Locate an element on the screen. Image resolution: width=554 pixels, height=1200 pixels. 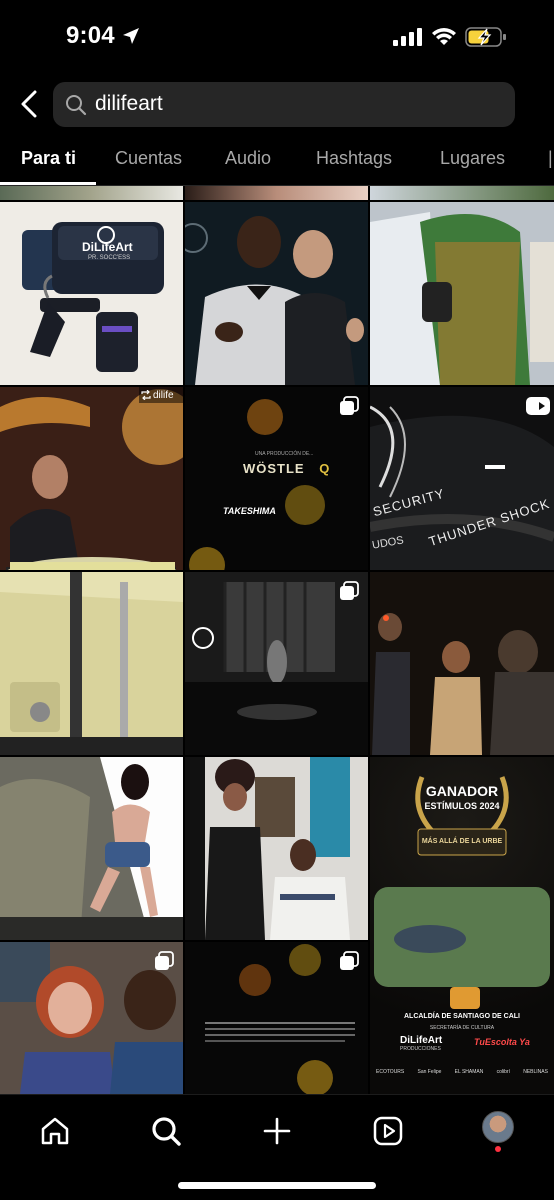
cellular-signal-icon is located at coordinates (407, 37).